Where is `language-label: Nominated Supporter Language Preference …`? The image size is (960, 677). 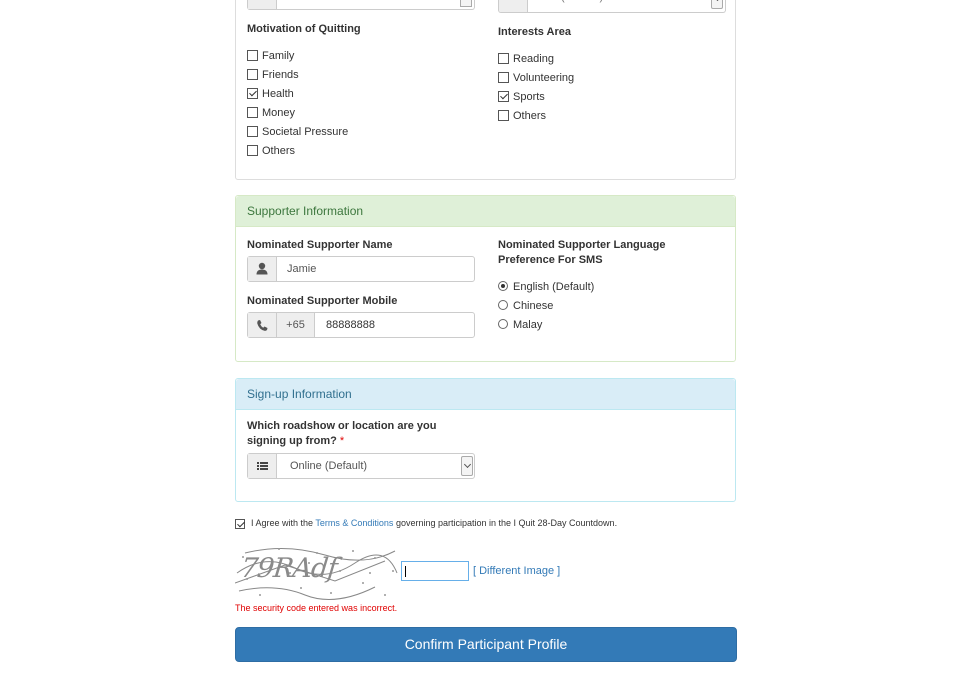
language-label: Nominated Supporter Language Preference … is located at coordinates (582, 252).